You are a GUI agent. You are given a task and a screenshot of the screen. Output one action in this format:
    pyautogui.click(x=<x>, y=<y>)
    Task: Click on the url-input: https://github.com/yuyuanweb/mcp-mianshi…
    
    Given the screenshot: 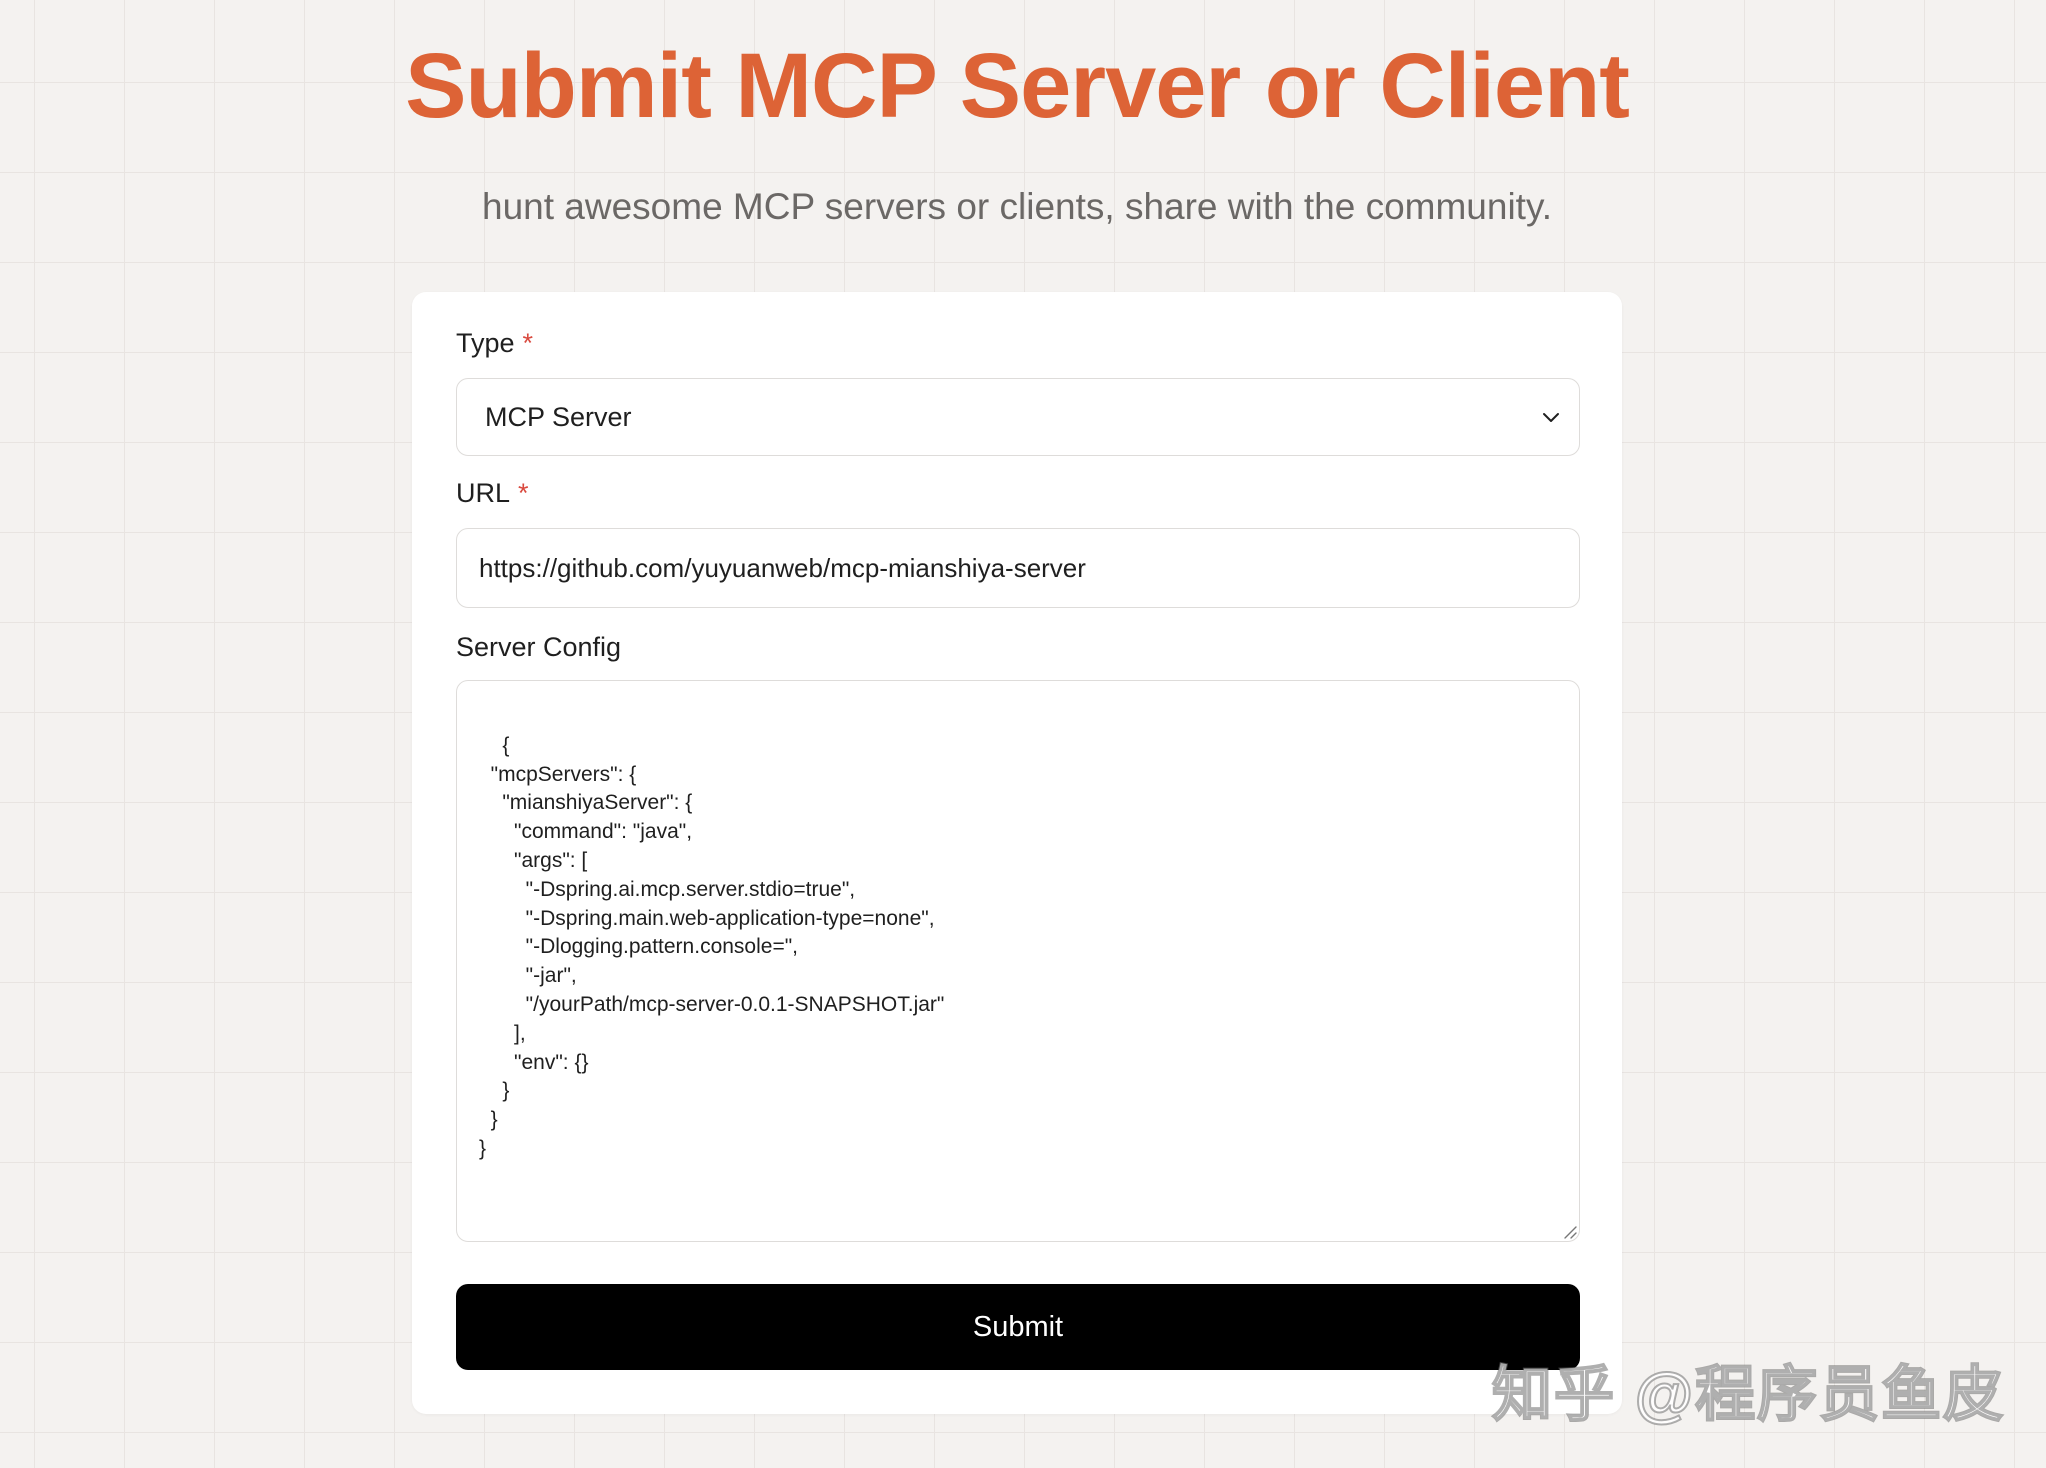 What is the action you would take?
    pyautogui.click(x=1018, y=568)
    